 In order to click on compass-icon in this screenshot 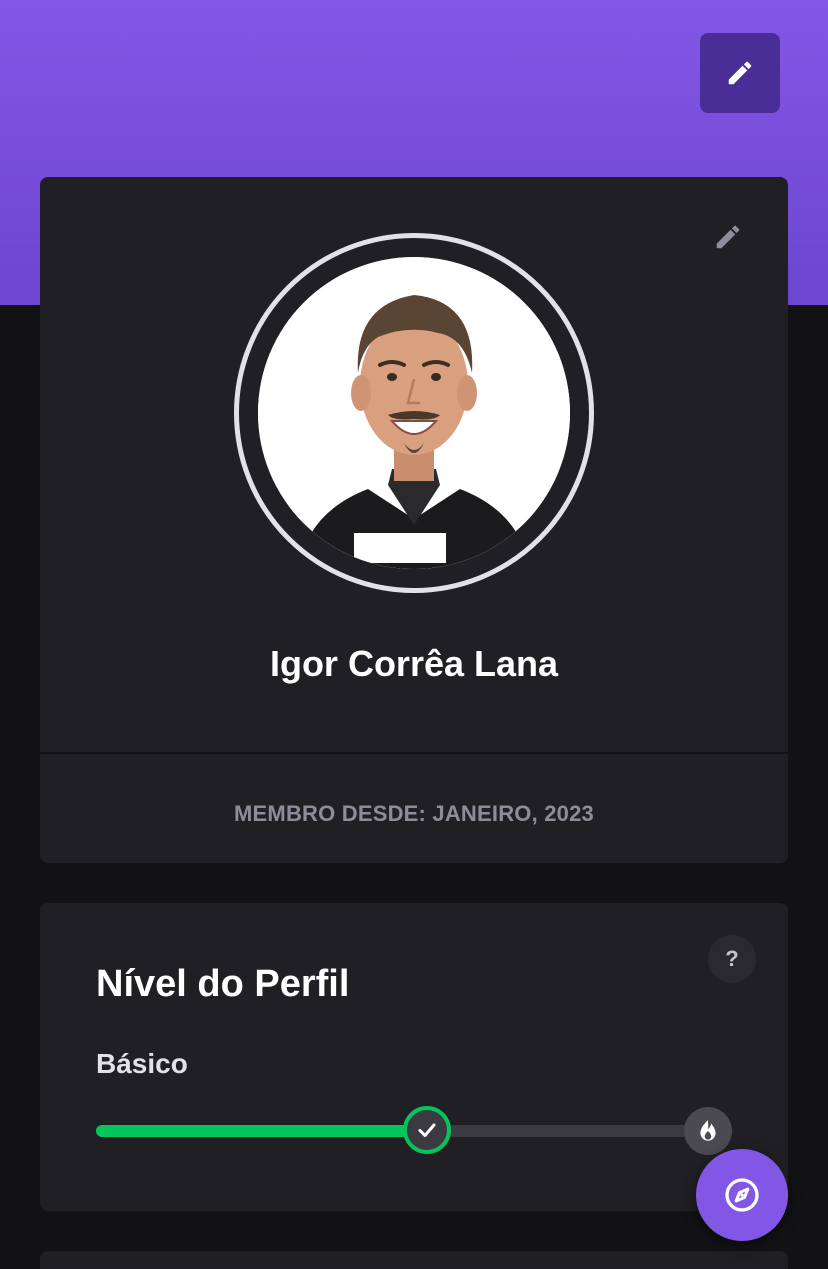, I will do `click(742, 1195)`.